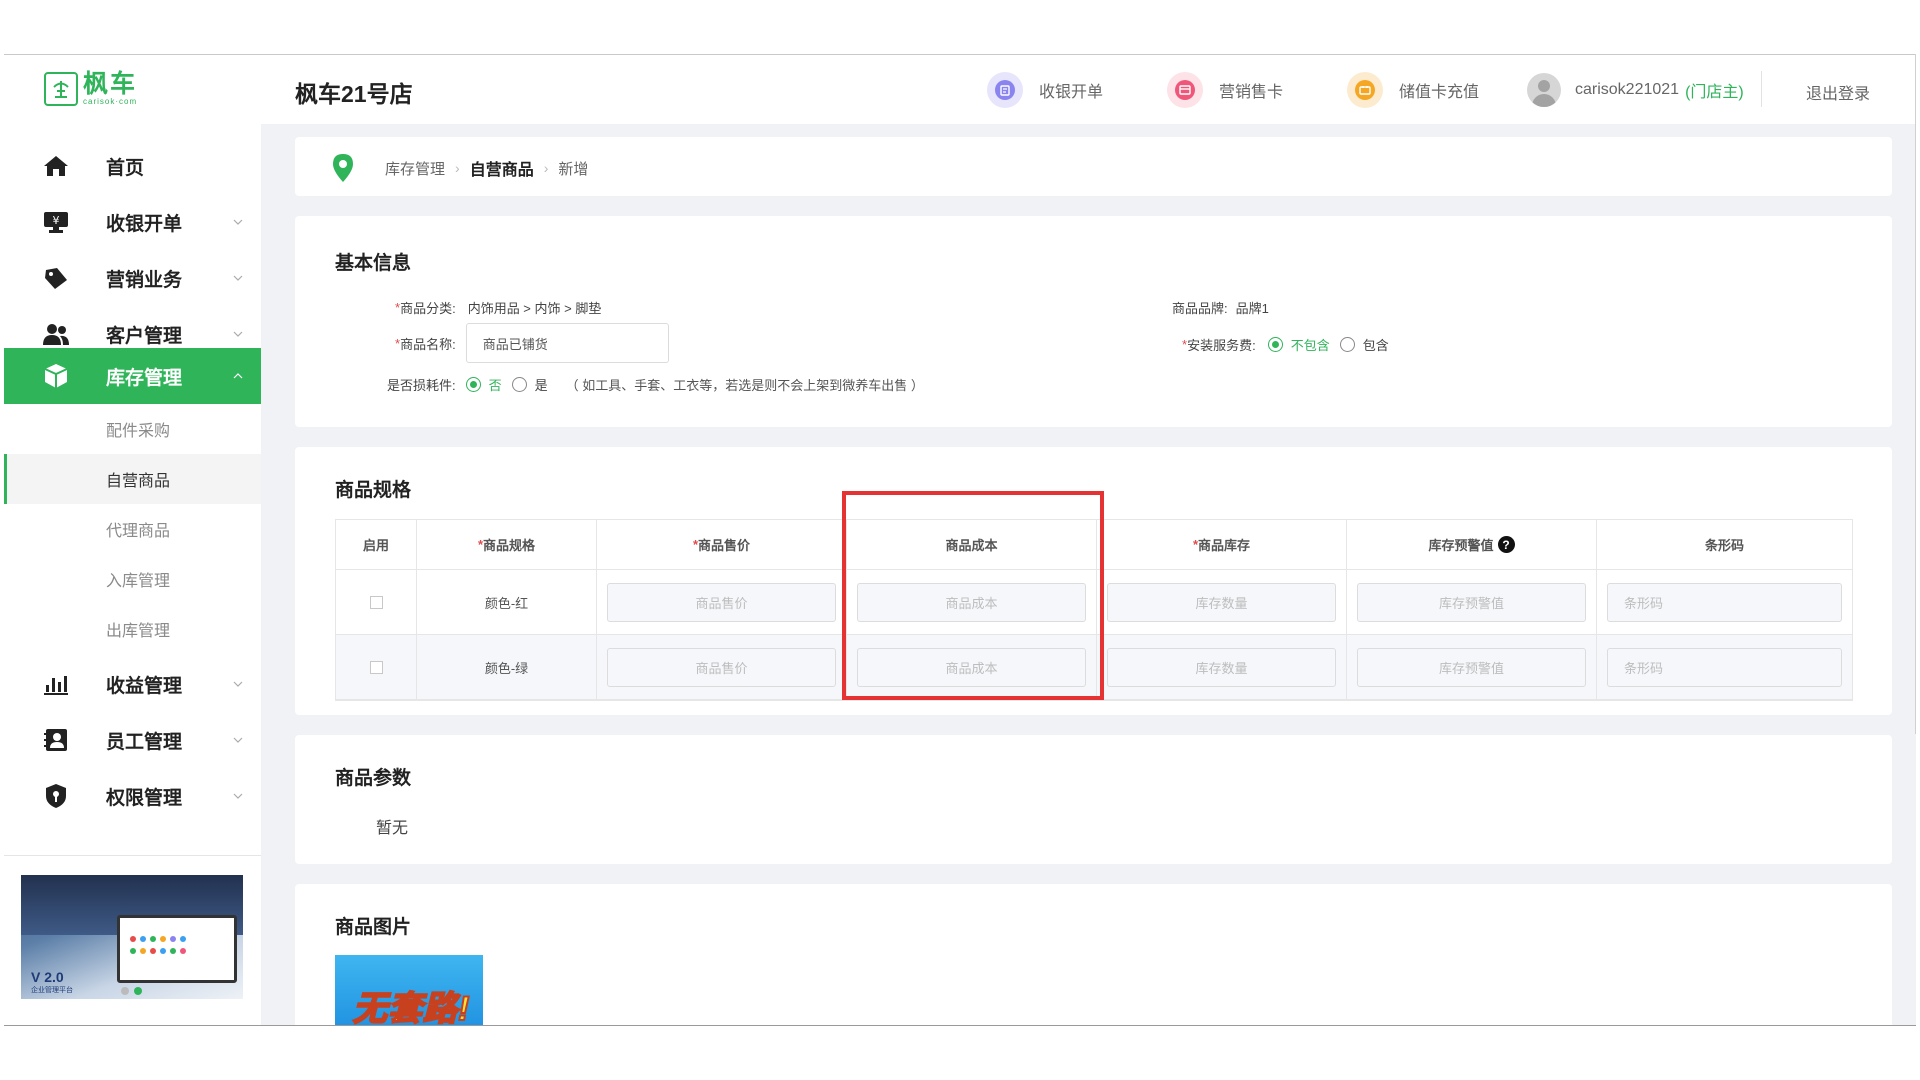 This screenshot has height=1080, width=1920. What do you see at coordinates (56, 740) in the screenshot?
I see `staff-icon` at bounding box center [56, 740].